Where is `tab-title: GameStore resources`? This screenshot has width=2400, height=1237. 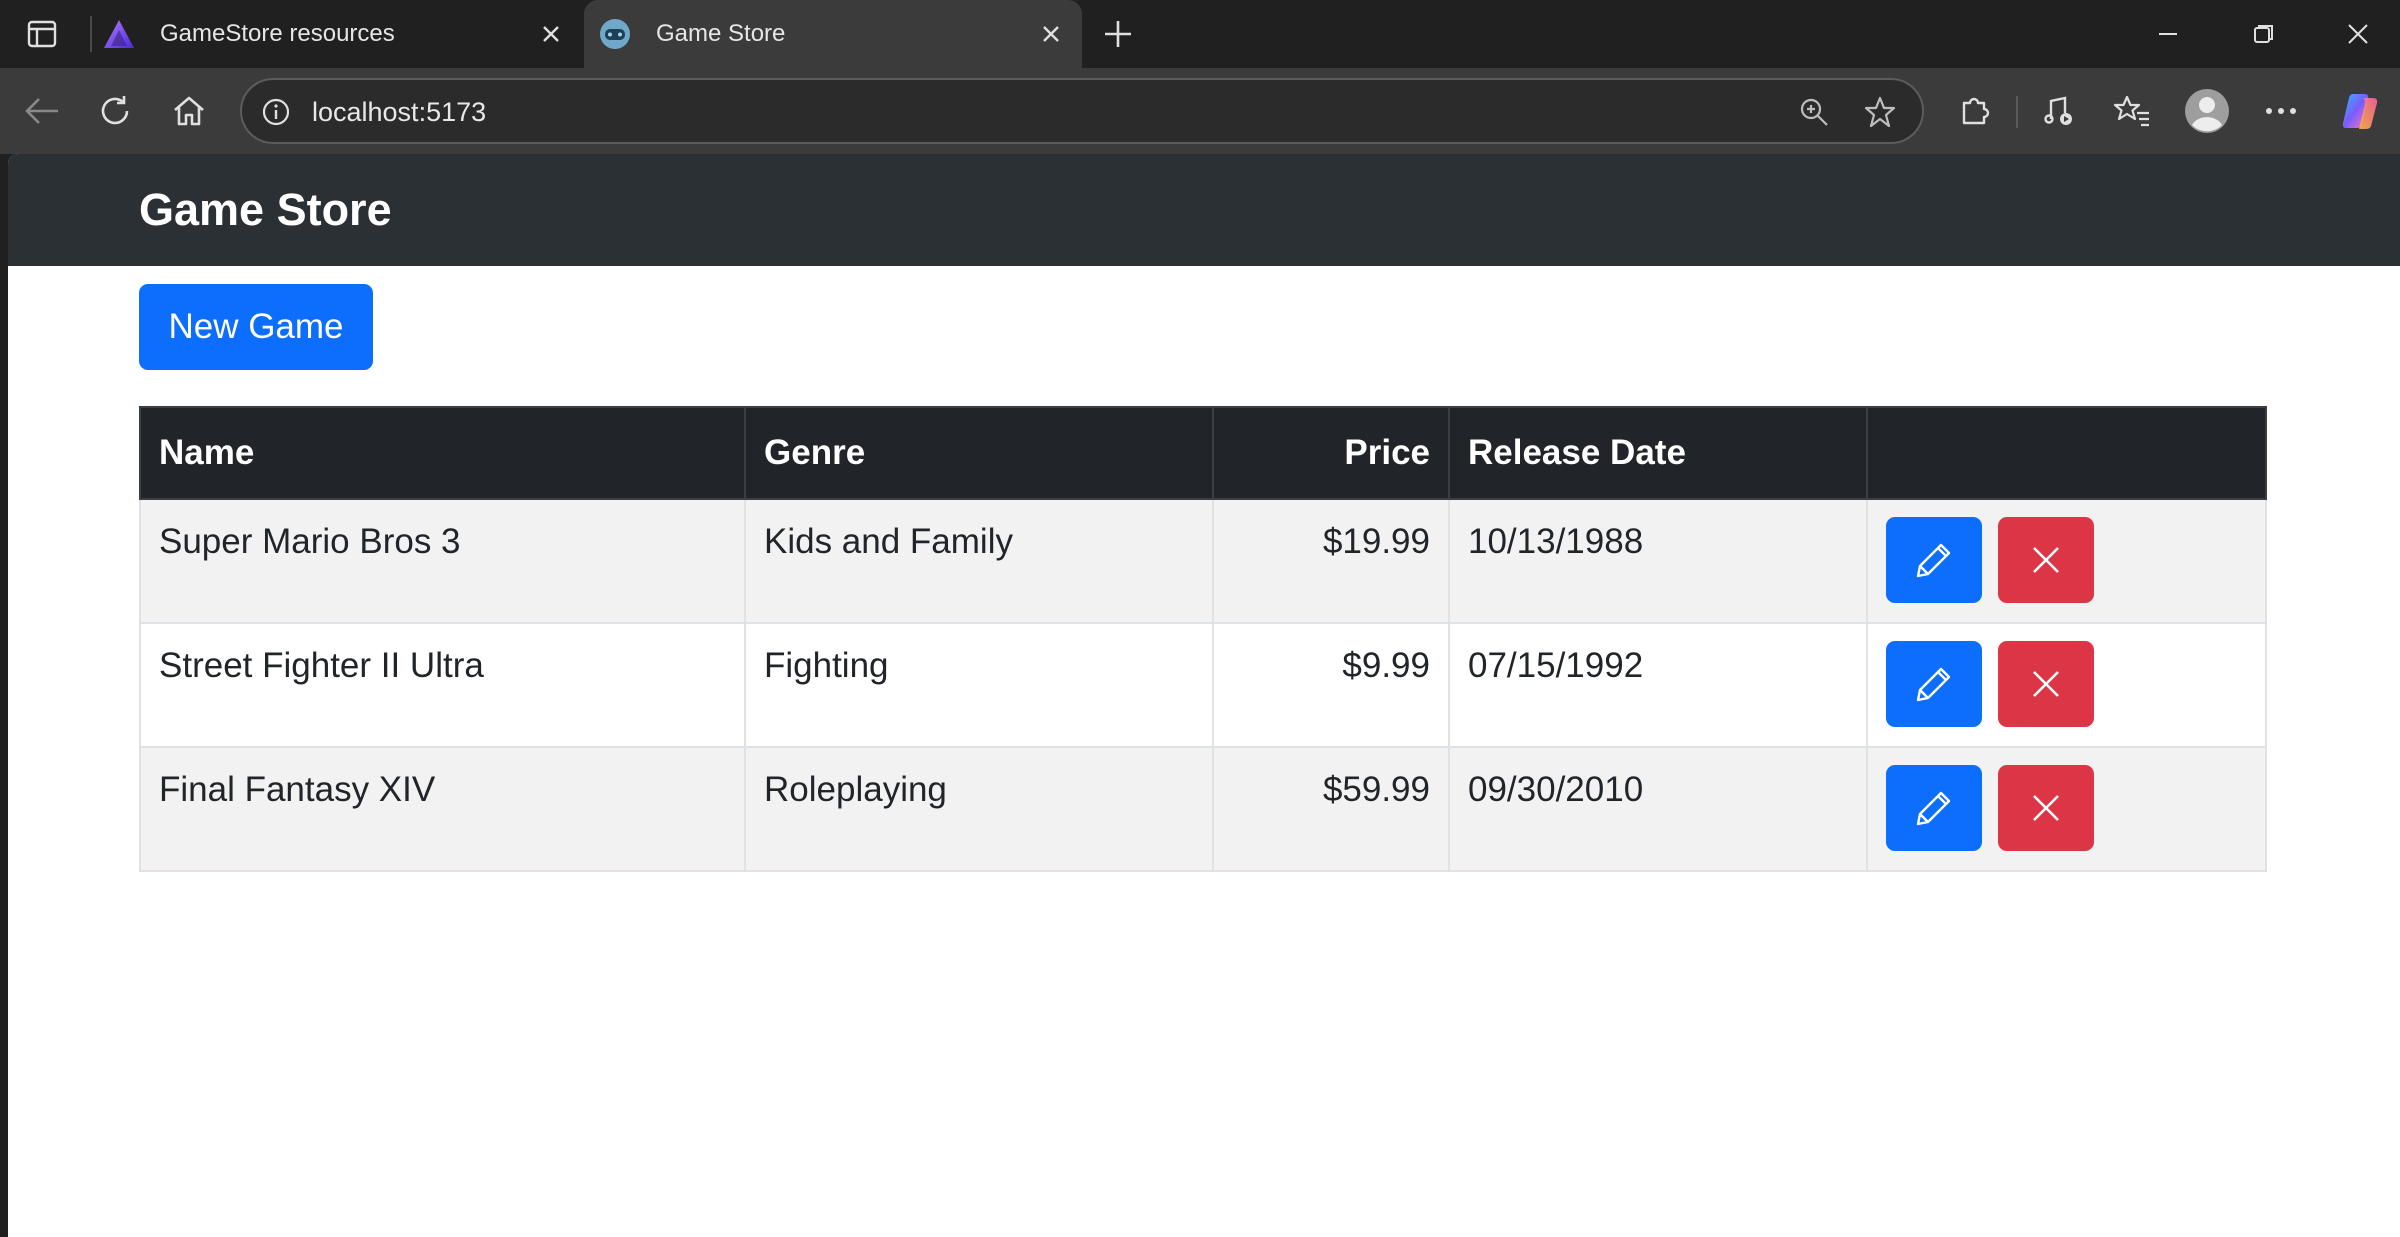 tab-title: GameStore resources is located at coordinates (277, 33).